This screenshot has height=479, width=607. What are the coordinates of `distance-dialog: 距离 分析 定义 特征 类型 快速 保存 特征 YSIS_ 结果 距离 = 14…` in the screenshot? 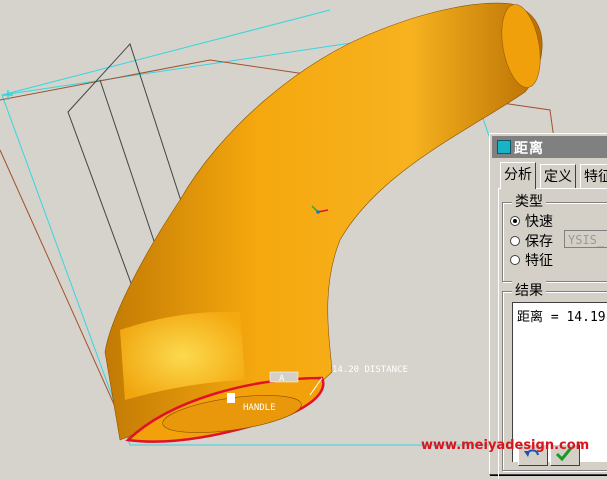 It's located at (548, 306).